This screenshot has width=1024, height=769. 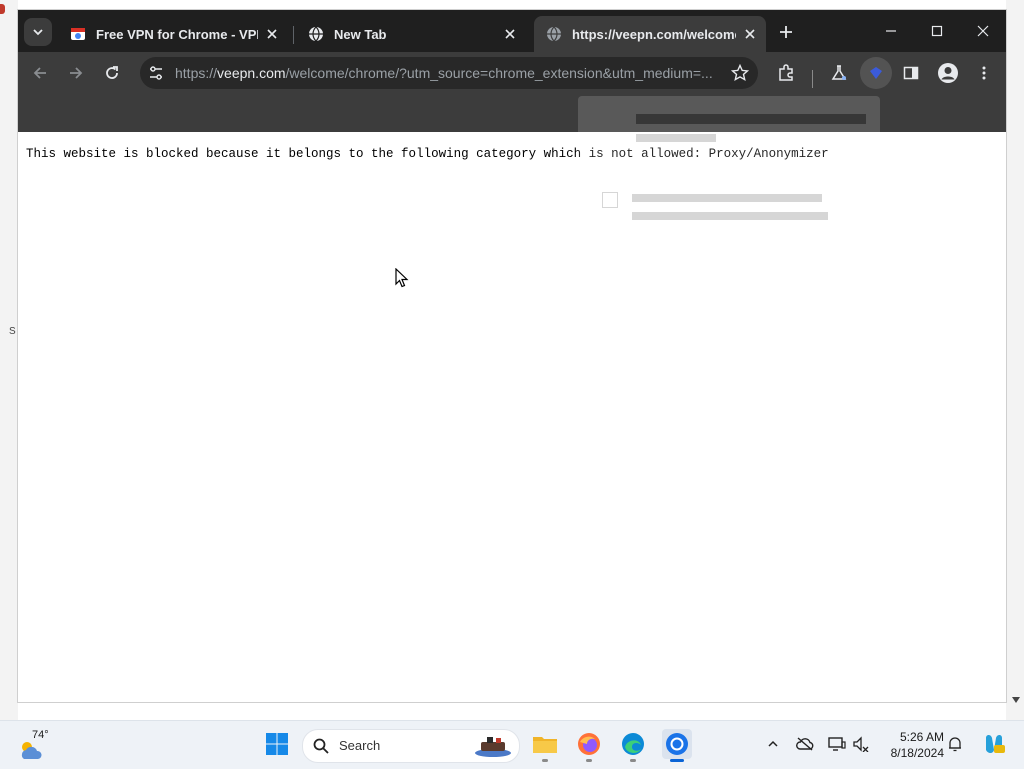 I want to click on tab-title: New Tab, so click(x=360, y=34).